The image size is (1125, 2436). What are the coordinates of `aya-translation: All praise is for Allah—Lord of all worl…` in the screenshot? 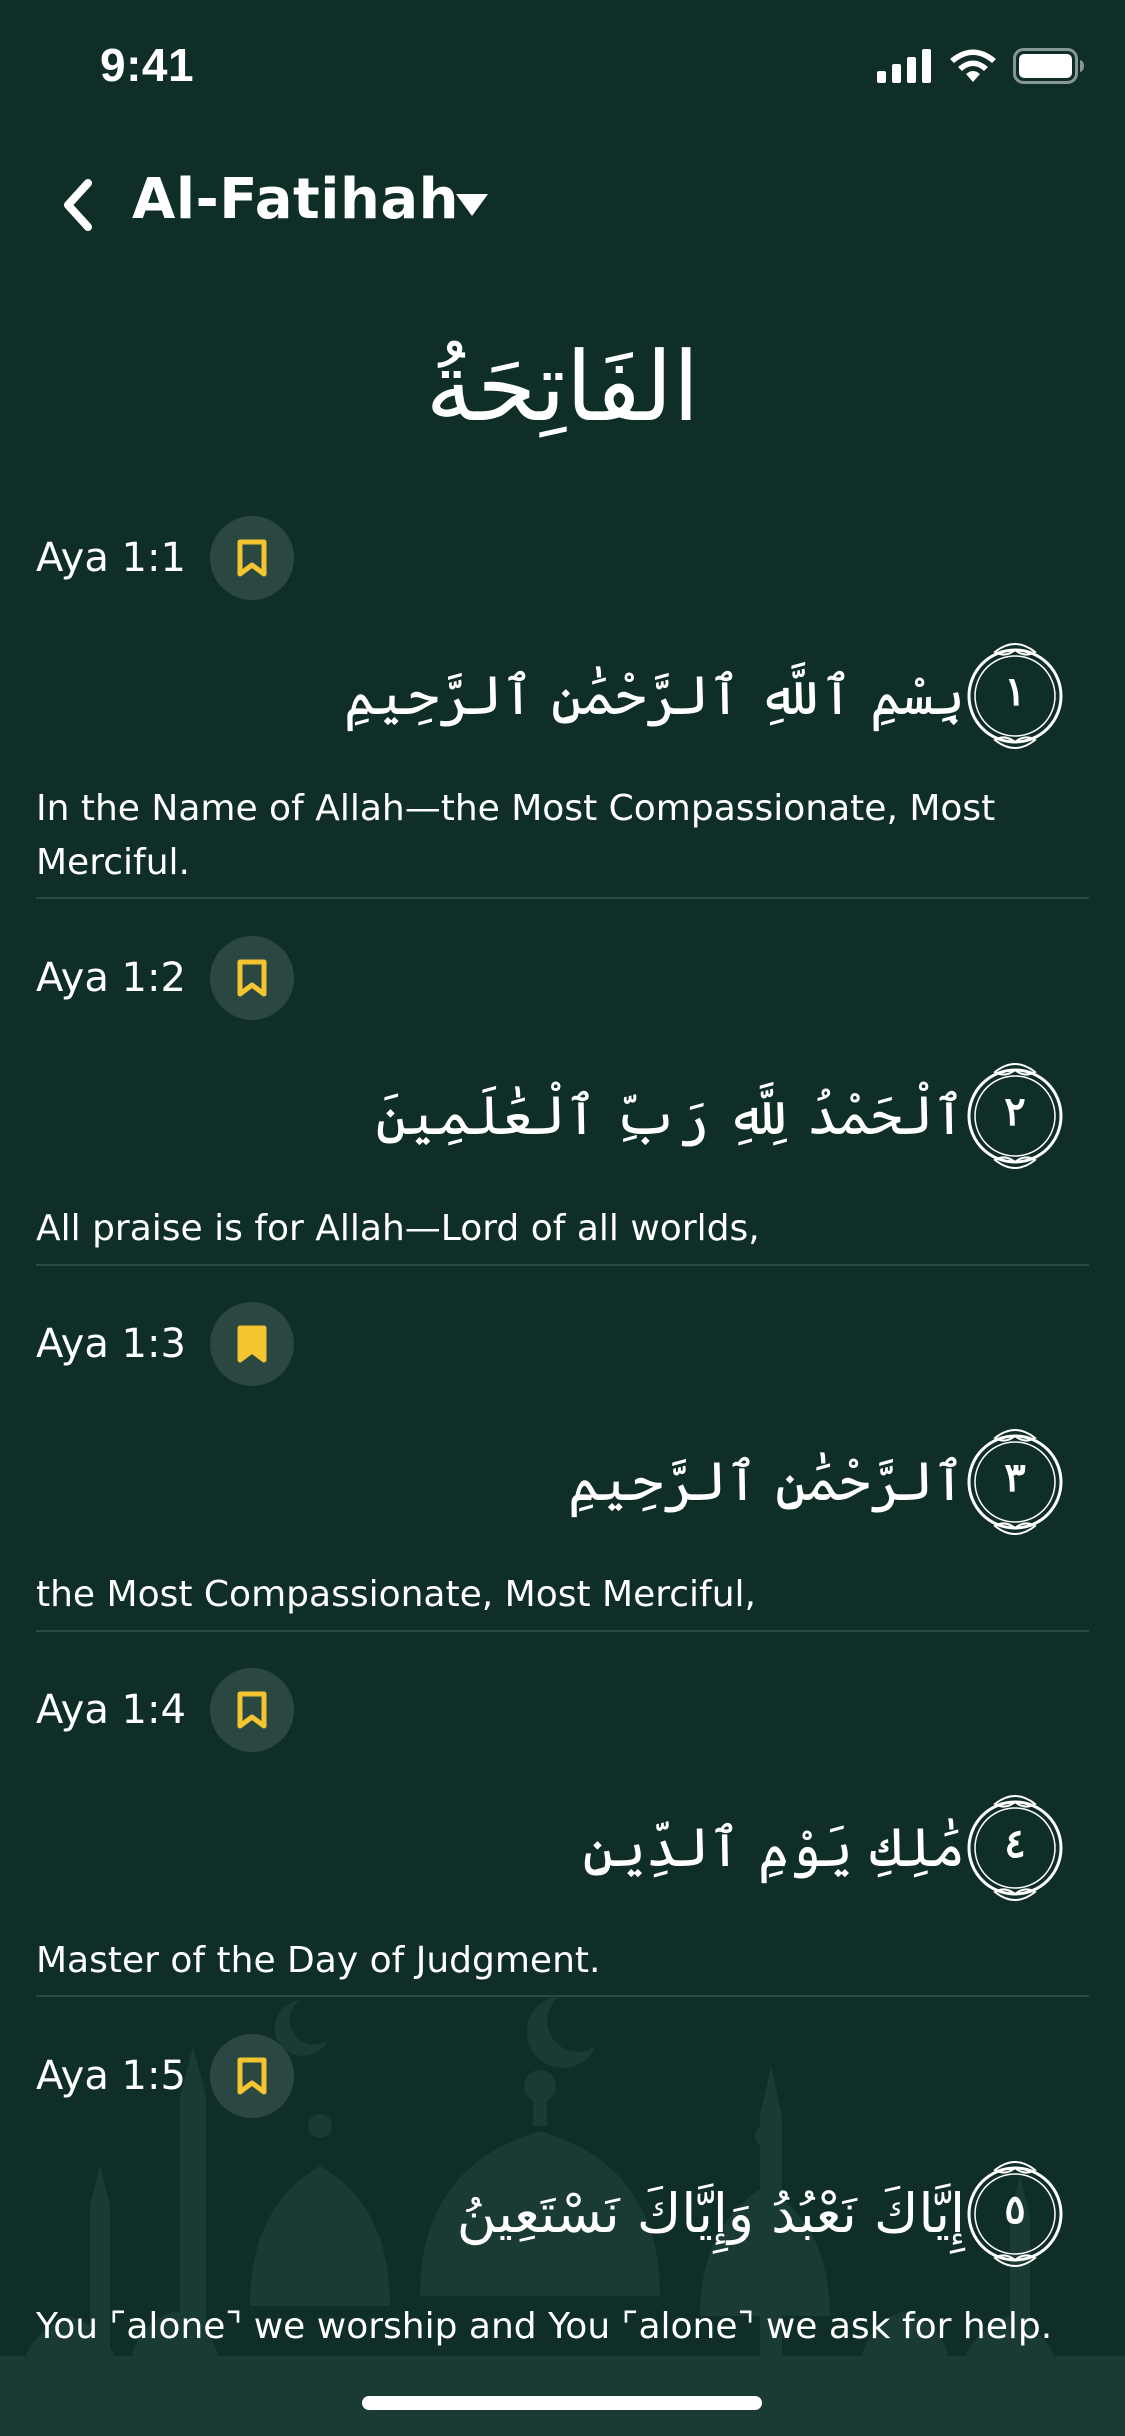 It's located at (398, 1228).